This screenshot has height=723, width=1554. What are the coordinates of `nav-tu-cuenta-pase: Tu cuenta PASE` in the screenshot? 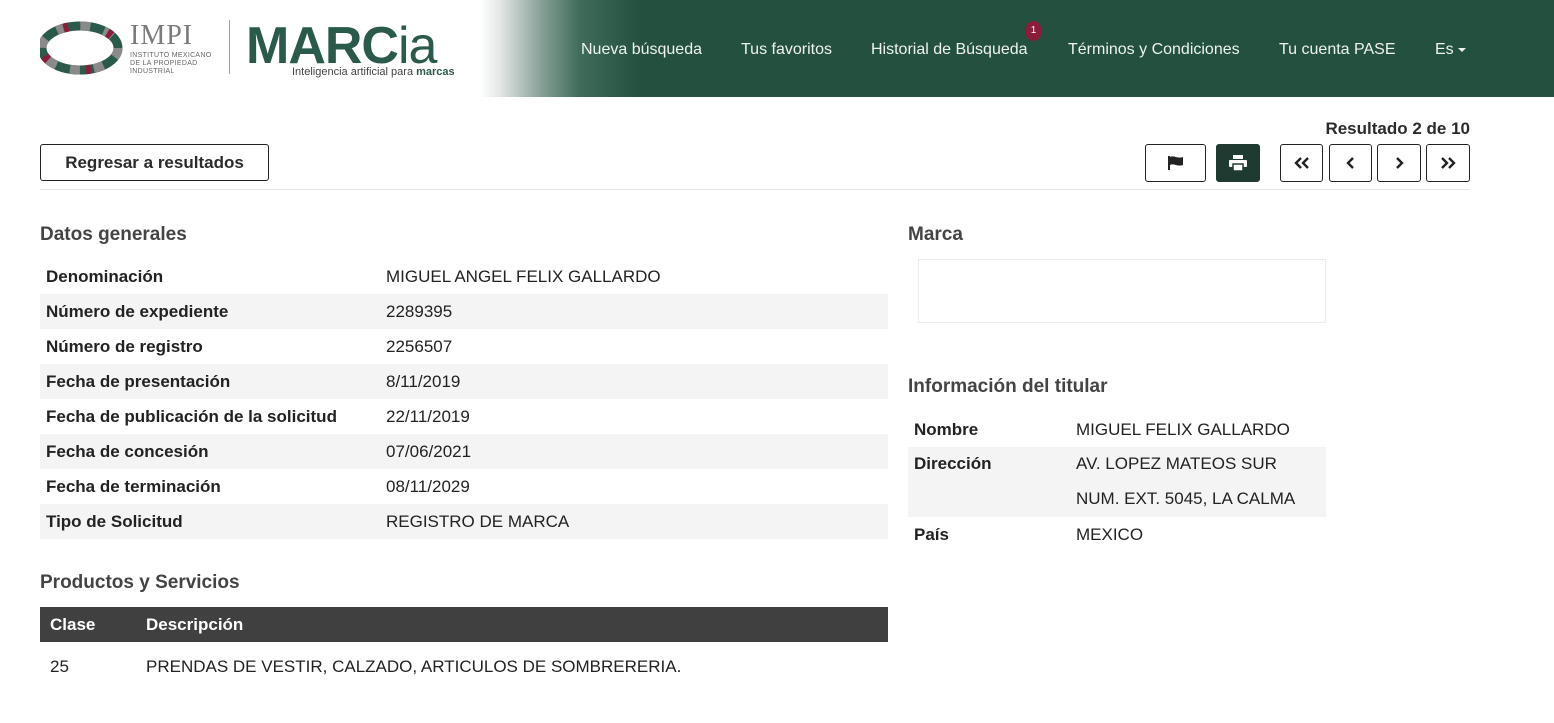 It's located at (1337, 50).